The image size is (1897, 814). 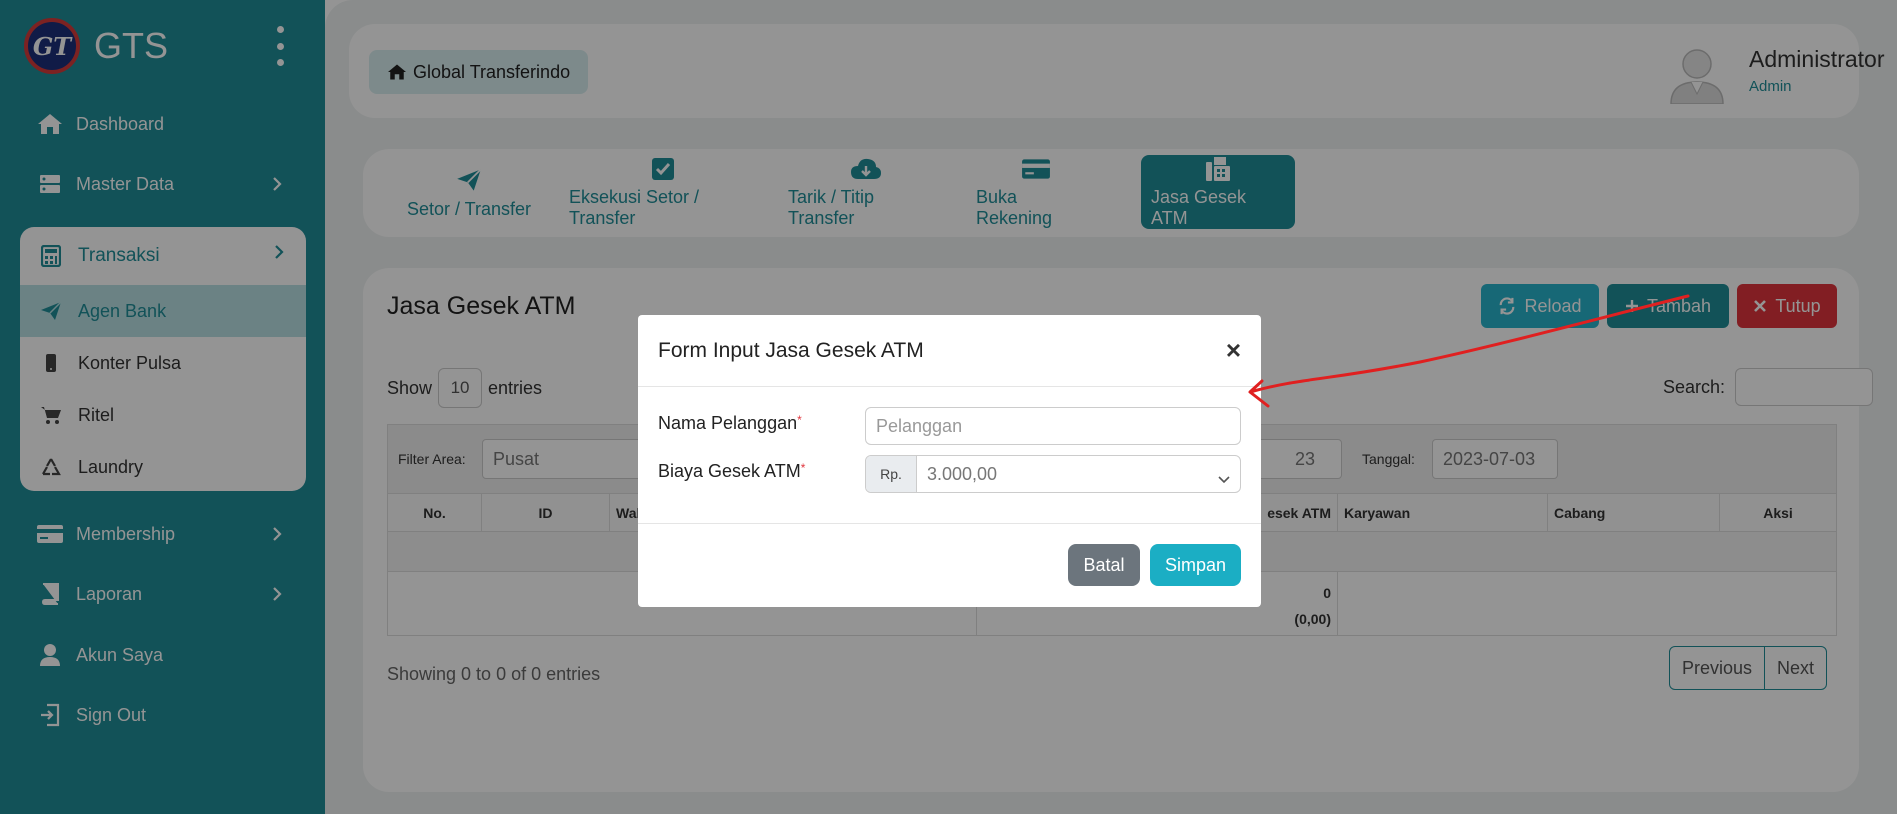 I want to click on biaya-gesek-label: Biaya Gesek ATM*, so click(x=732, y=471).